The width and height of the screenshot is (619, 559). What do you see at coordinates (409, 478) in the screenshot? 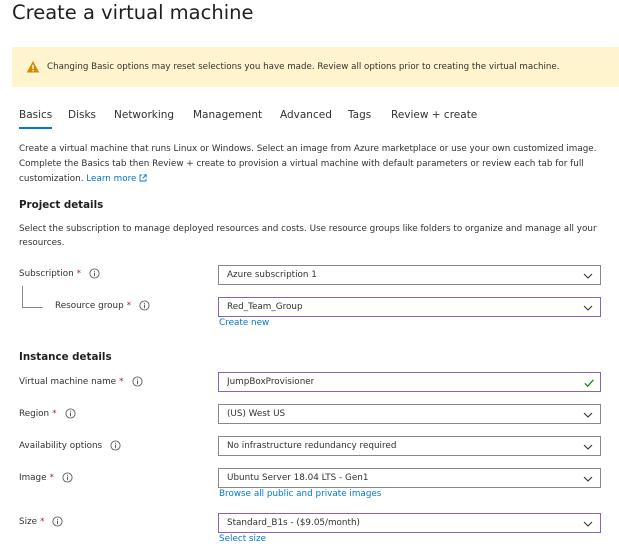
I see `image-select: Ubuntu Server 18.04 LTS - Gen1` at bounding box center [409, 478].